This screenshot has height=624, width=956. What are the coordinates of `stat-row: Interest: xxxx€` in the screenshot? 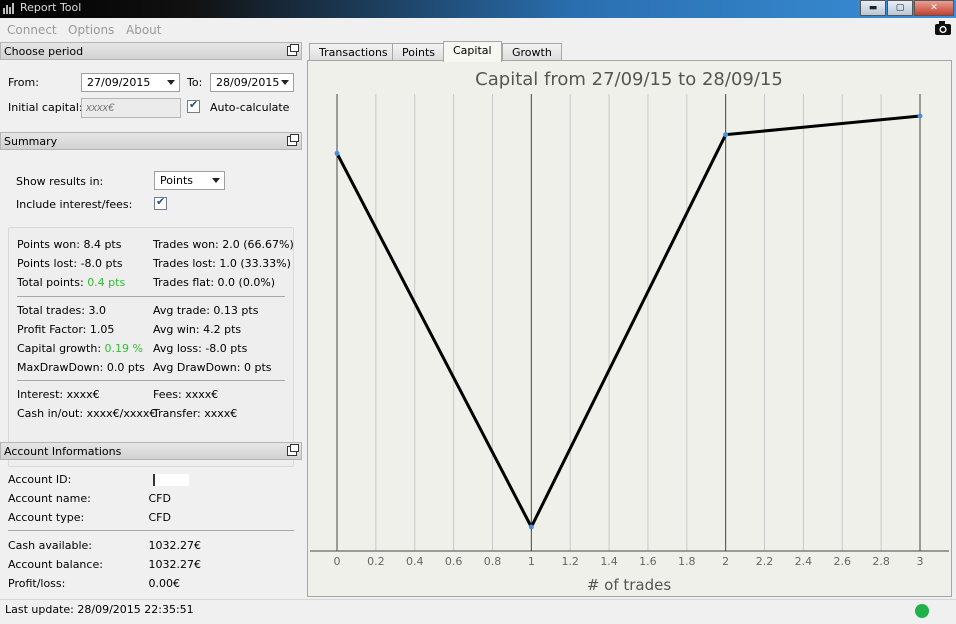 It's located at (58, 394).